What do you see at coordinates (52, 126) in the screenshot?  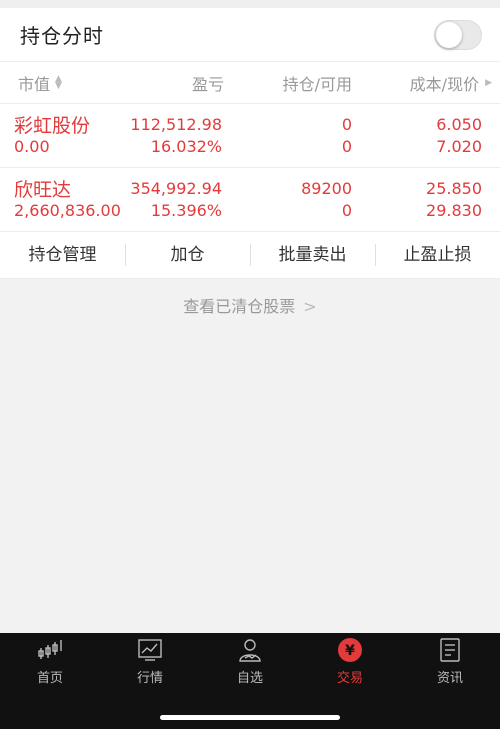 I see `stock-name: 彩虹股份` at bounding box center [52, 126].